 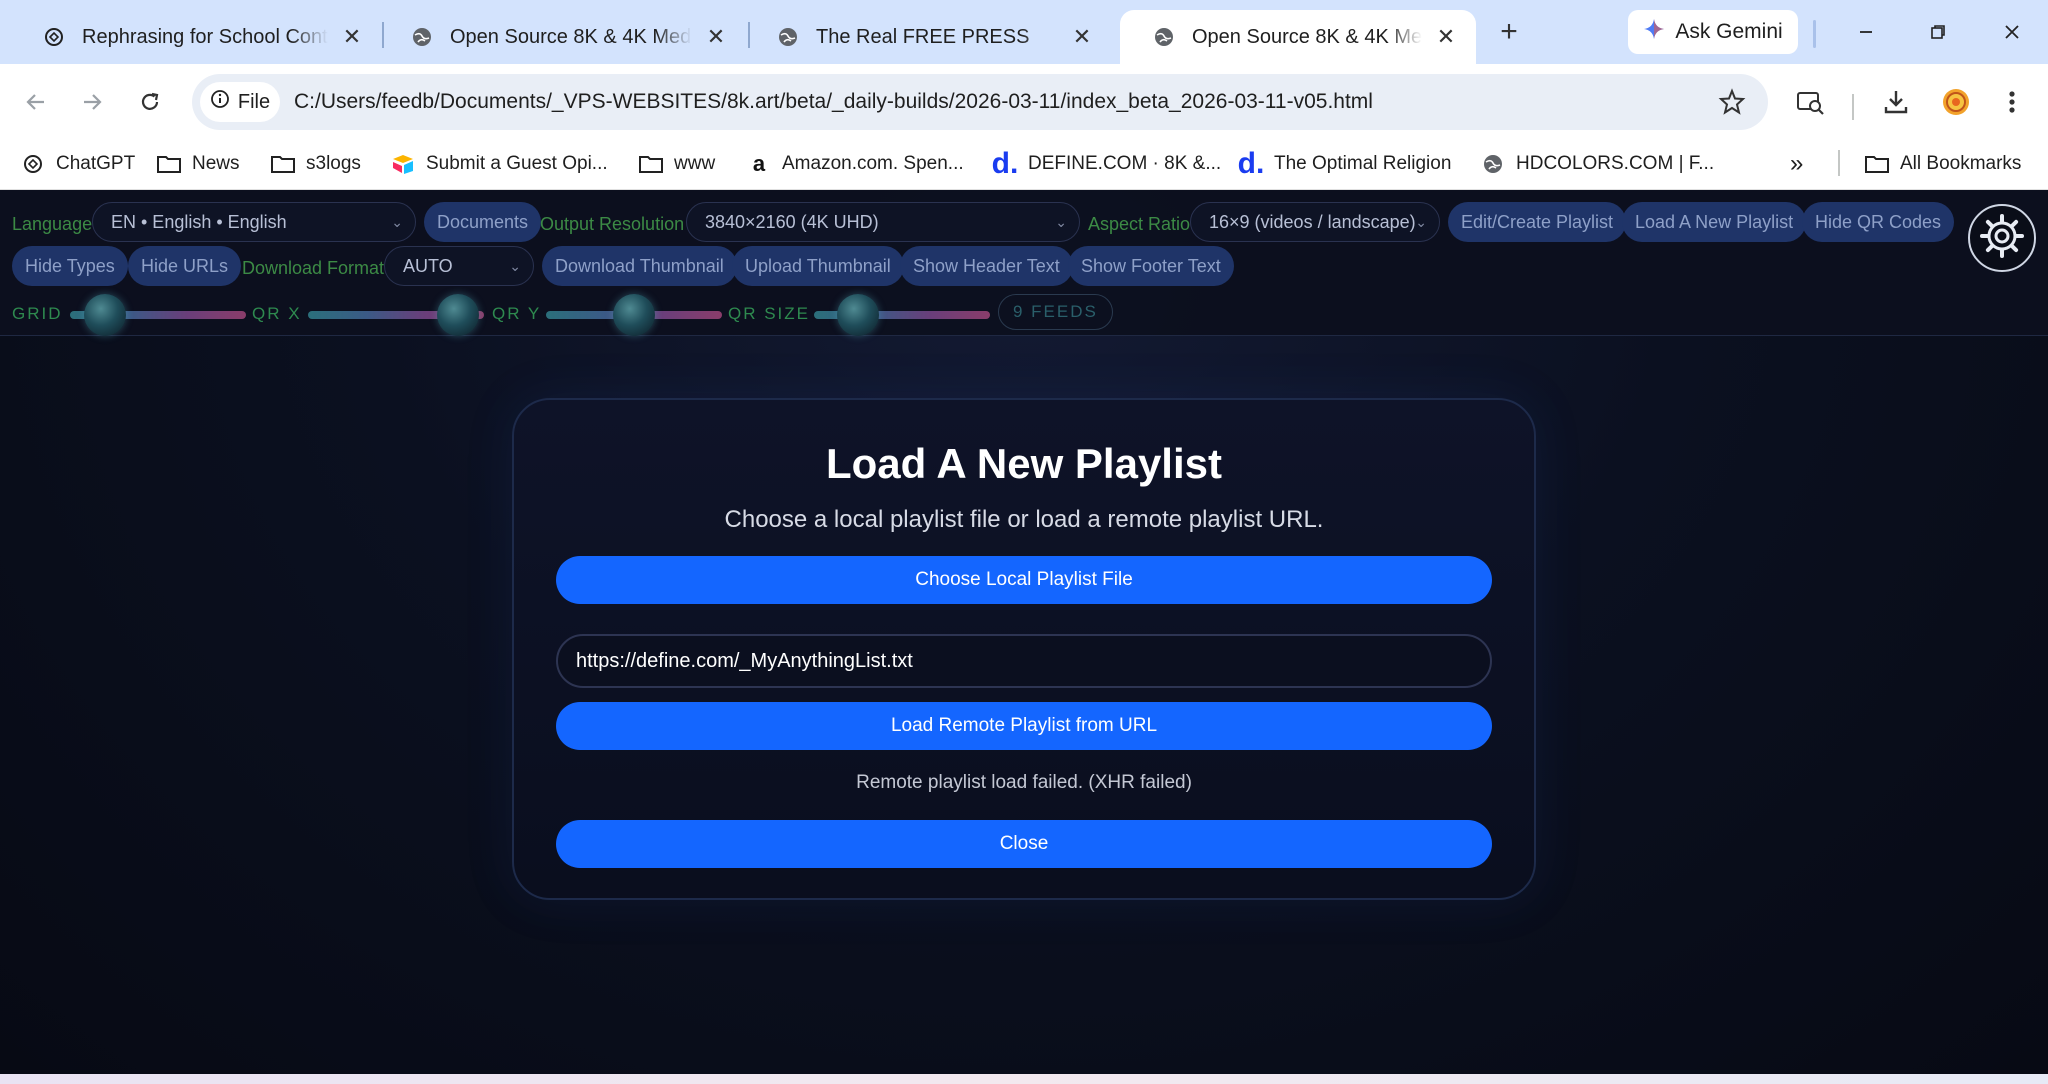 I want to click on language-select: EN • English • English ⌄, so click(x=254, y=222).